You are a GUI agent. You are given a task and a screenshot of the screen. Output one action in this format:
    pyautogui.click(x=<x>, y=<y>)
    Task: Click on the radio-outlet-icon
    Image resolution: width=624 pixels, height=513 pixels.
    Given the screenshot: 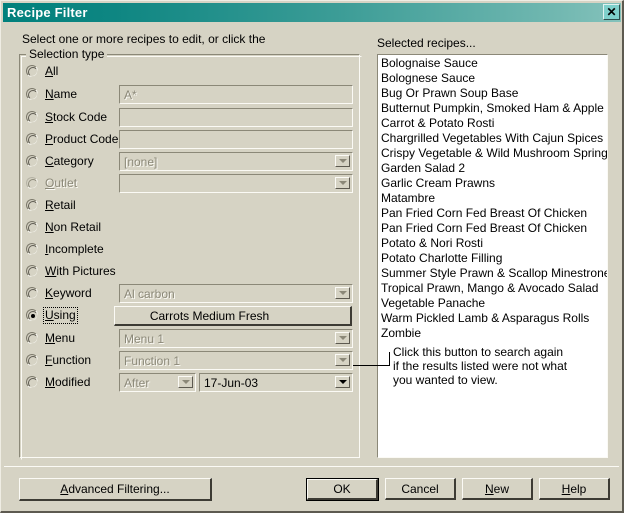 What is the action you would take?
    pyautogui.click(x=32, y=183)
    